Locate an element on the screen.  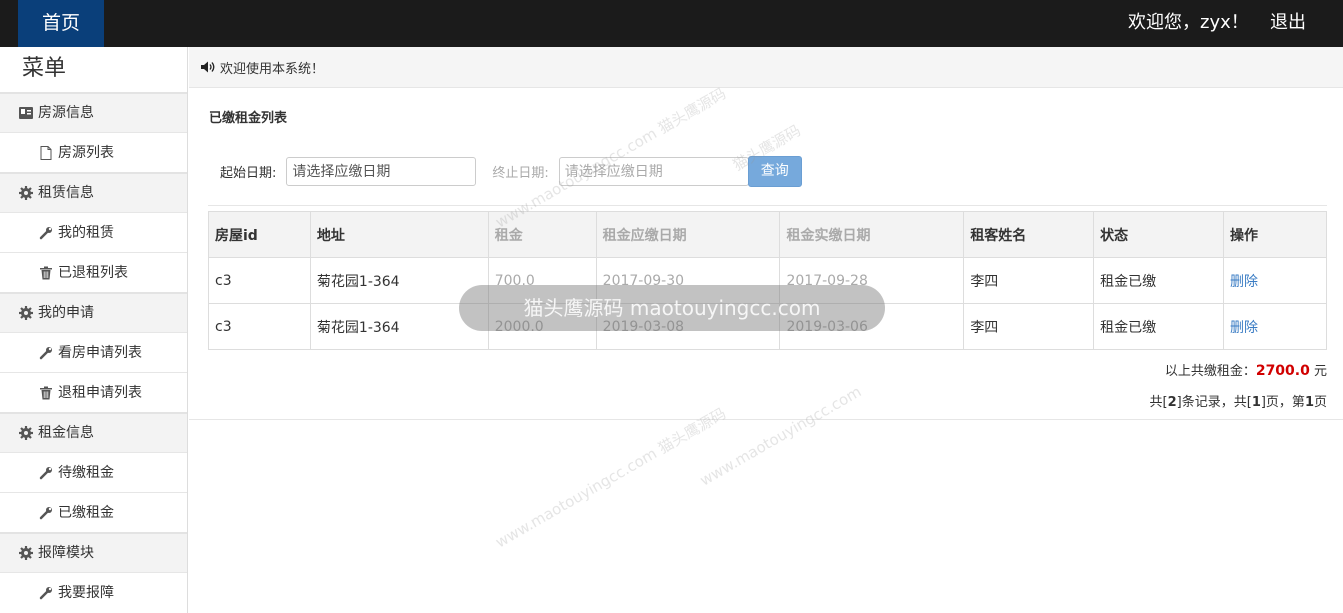
id-card-icon is located at coordinates (26, 113).